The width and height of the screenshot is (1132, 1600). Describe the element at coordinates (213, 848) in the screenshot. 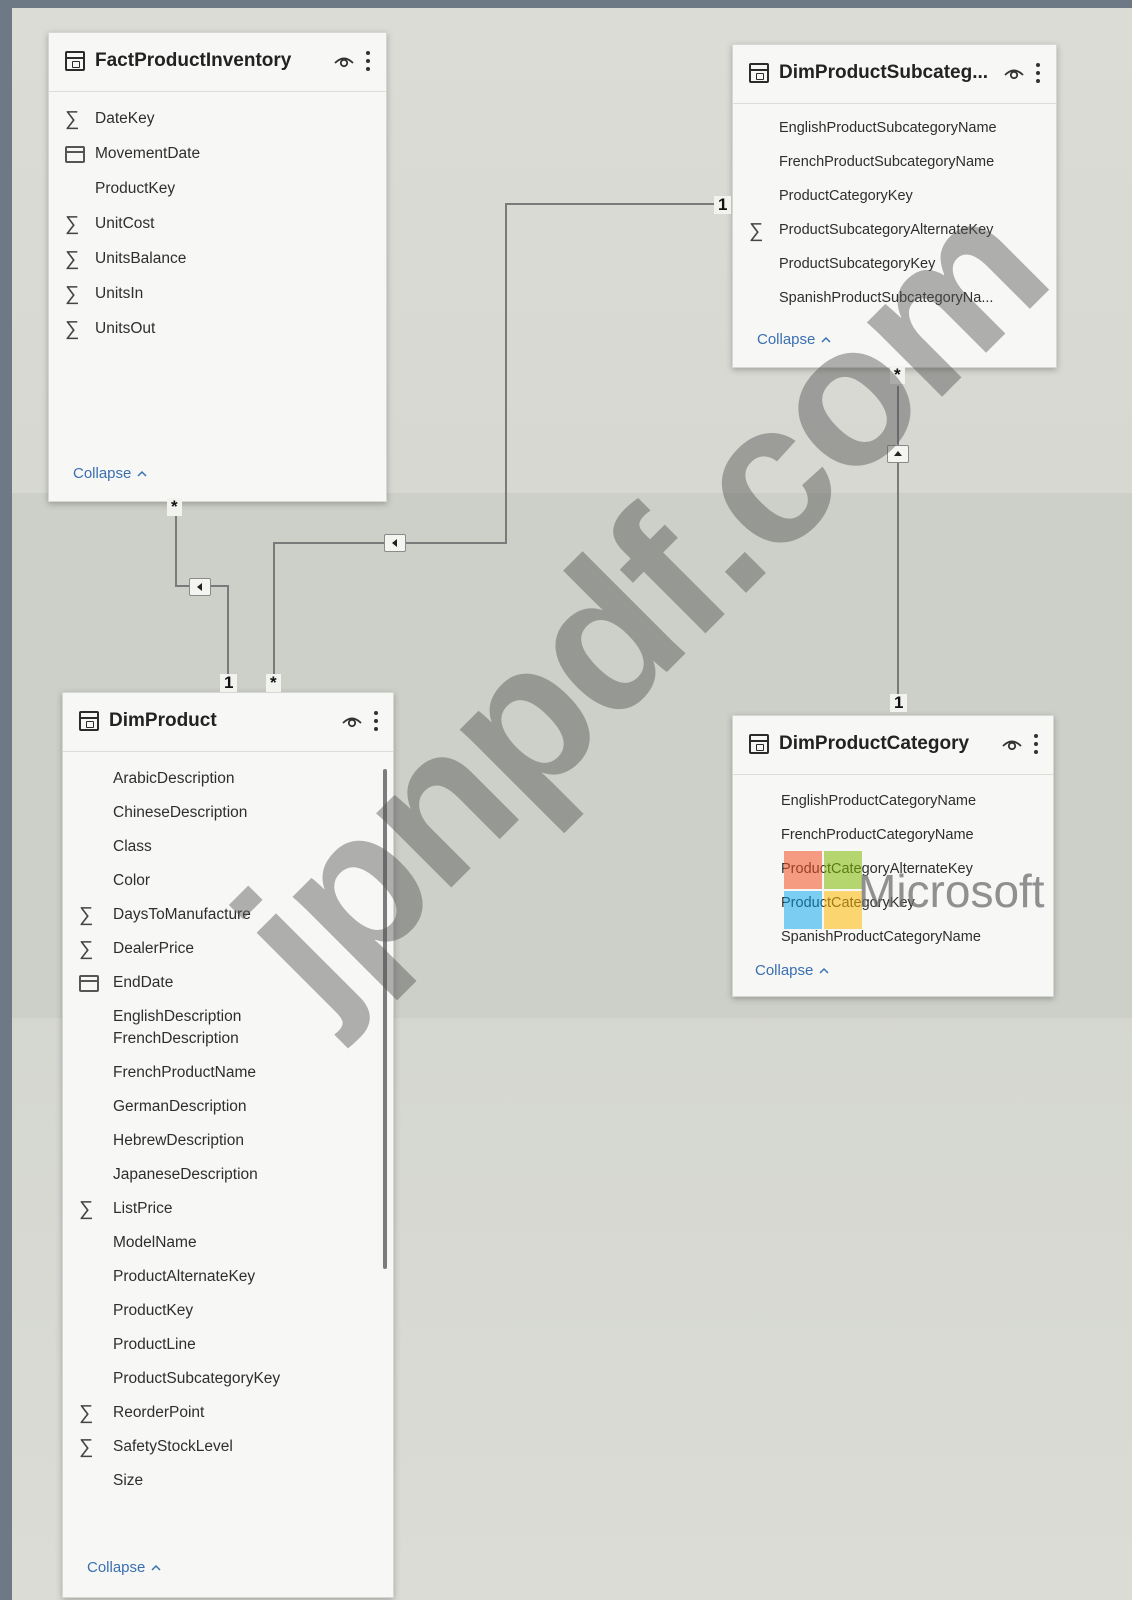

I see `field-row: Class` at that location.